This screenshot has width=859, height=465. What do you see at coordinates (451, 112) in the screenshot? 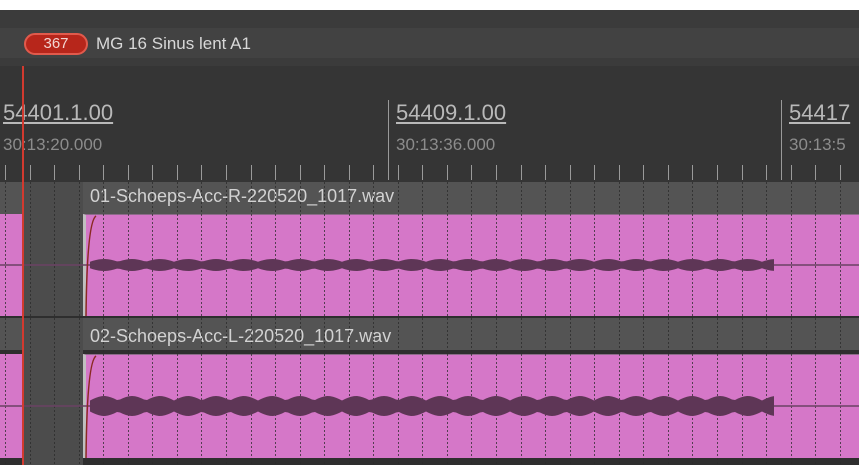
I see `bar-label-2: 54409.1.00` at bounding box center [451, 112].